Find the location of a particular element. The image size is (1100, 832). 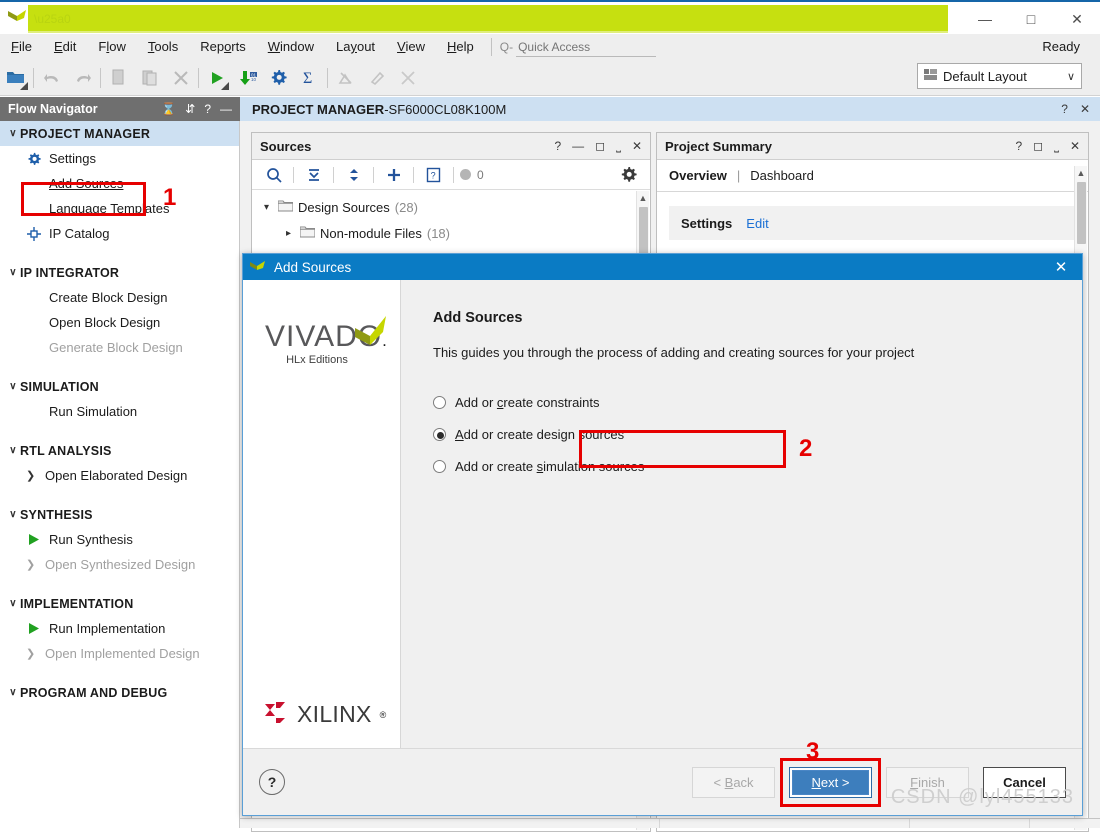

flownav-item-run-synthesis: Run Synthesis is located at coordinates (119, 539).